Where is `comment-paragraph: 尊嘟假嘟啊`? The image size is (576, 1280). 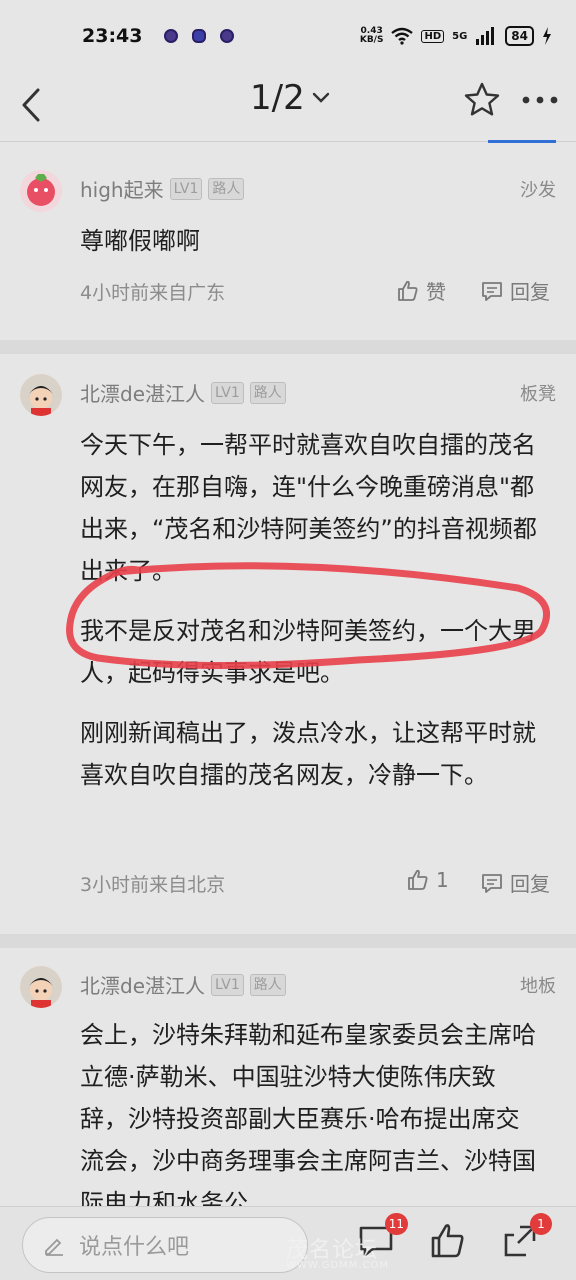
comment-paragraph: 尊嘟假嘟啊 is located at coordinates (140, 241).